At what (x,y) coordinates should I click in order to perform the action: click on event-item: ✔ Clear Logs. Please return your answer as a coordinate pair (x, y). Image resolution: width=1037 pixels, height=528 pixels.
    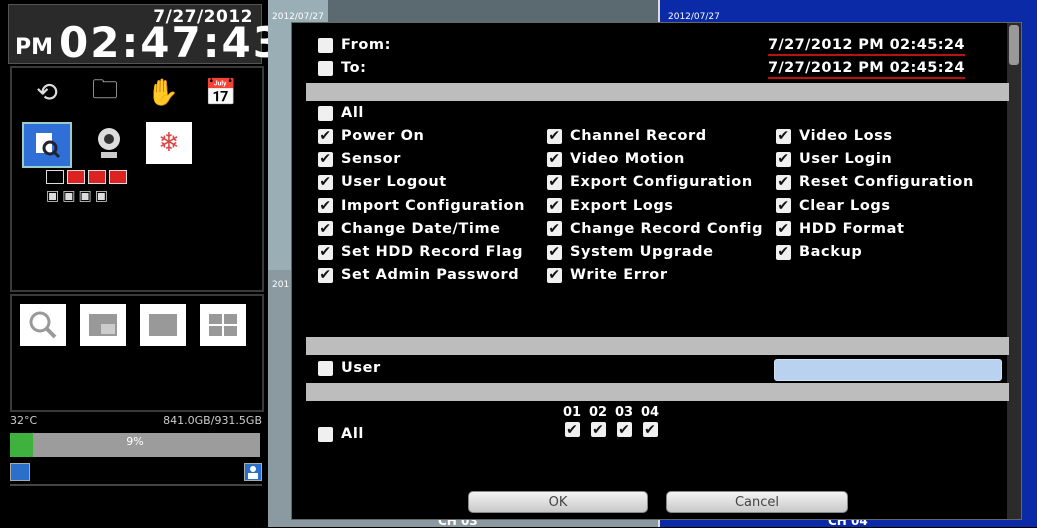
    Looking at the image, I should click on (833, 206).